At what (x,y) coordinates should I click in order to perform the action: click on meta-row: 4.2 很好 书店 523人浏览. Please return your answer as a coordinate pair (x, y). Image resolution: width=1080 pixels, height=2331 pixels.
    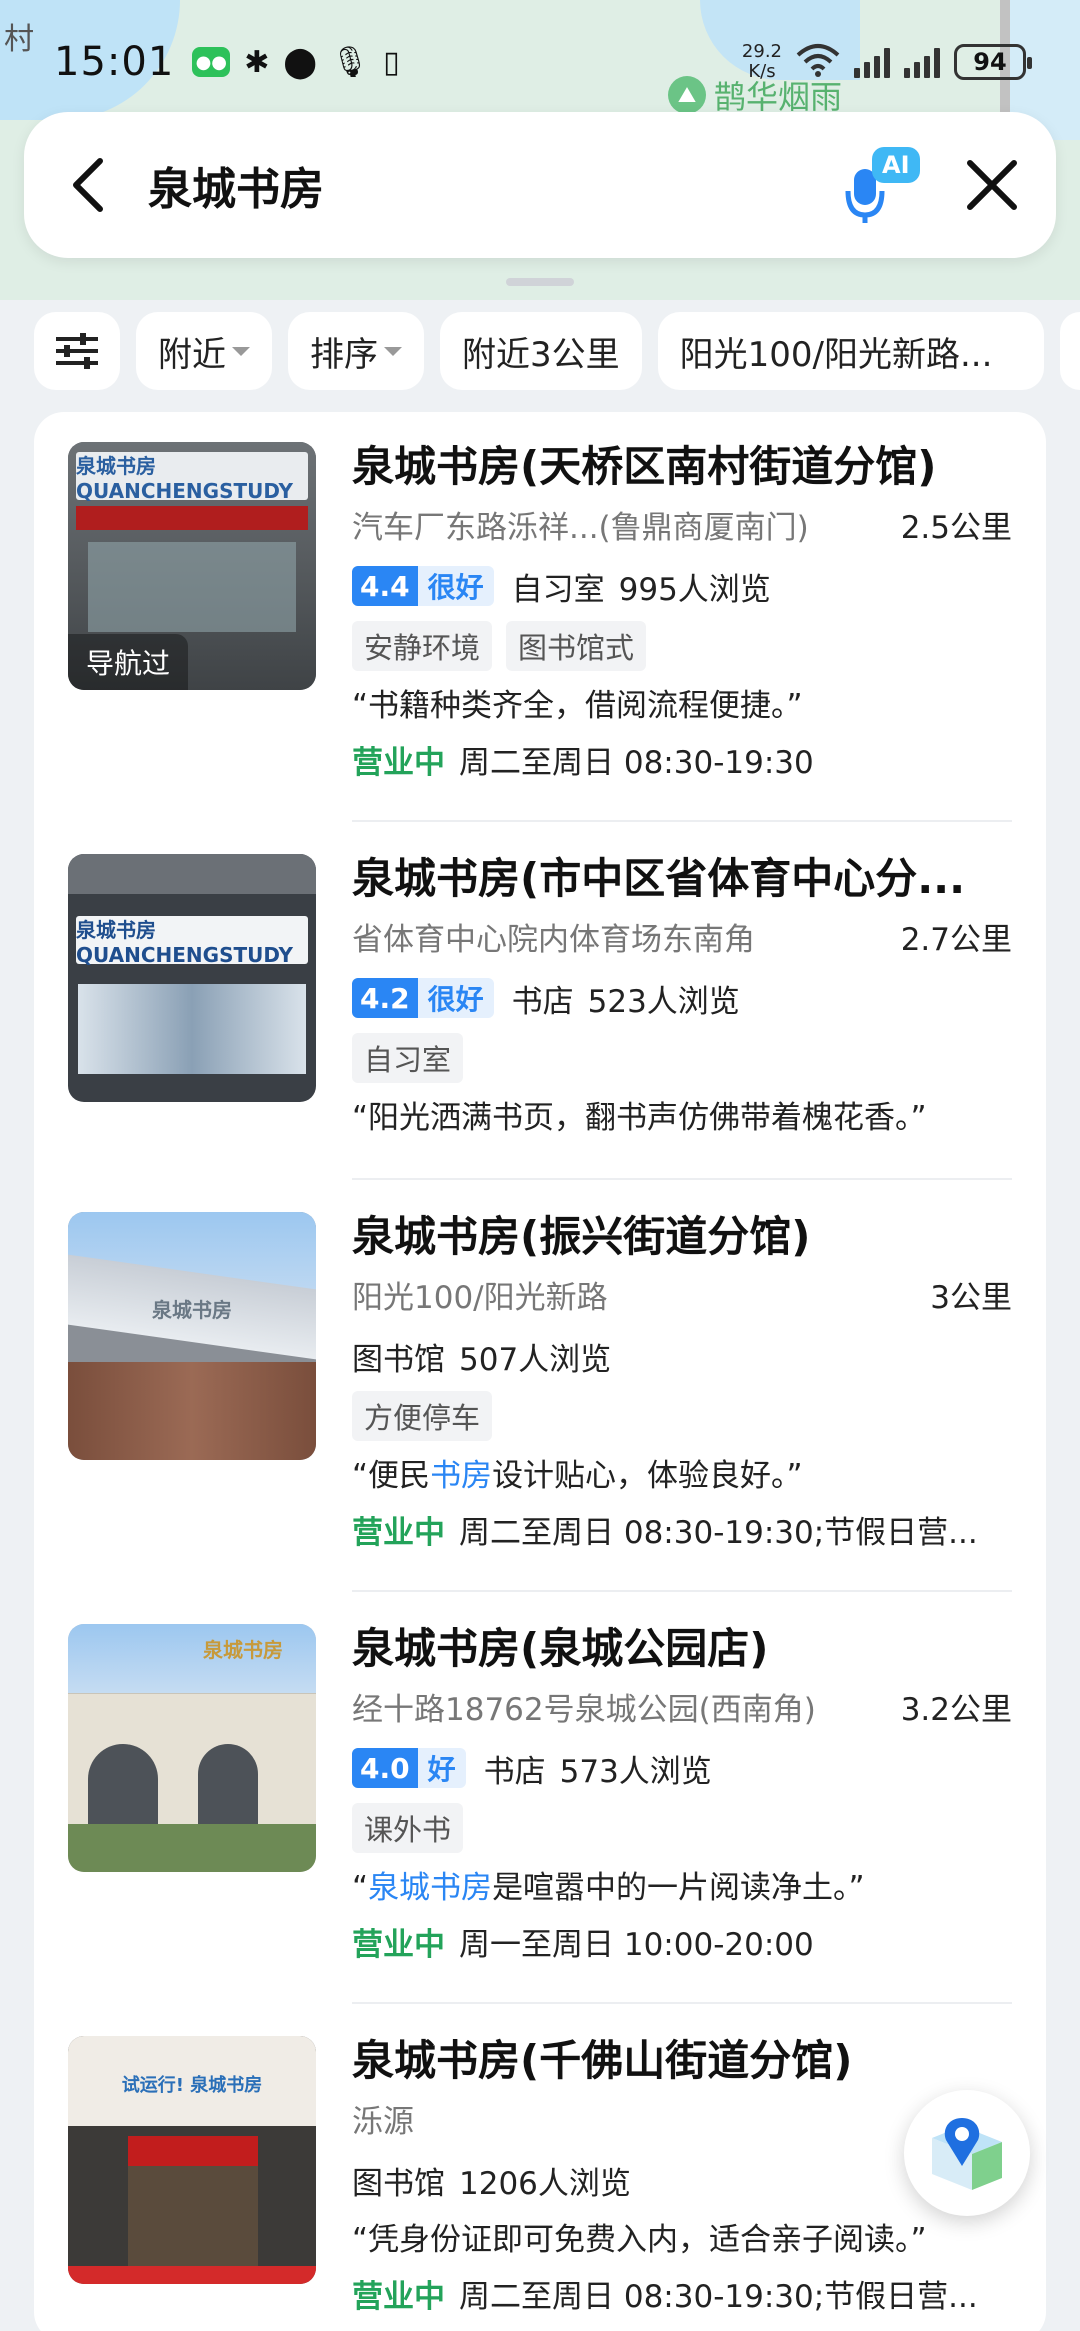
    Looking at the image, I should click on (682, 998).